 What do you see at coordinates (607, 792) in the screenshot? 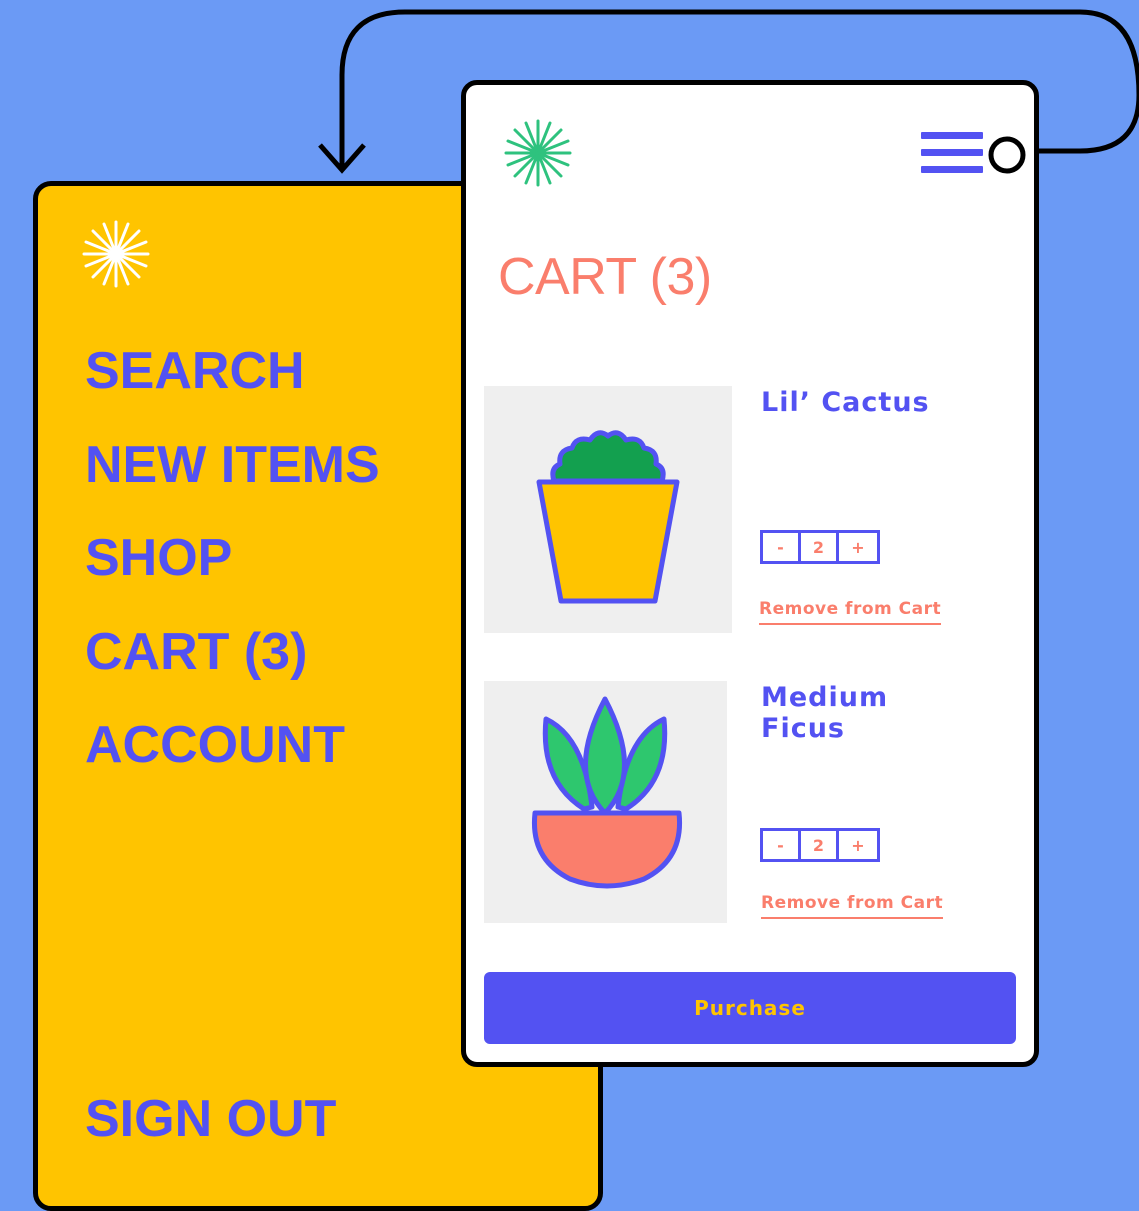
I see `ficus-pot-icon` at bounding box center [607, 792].